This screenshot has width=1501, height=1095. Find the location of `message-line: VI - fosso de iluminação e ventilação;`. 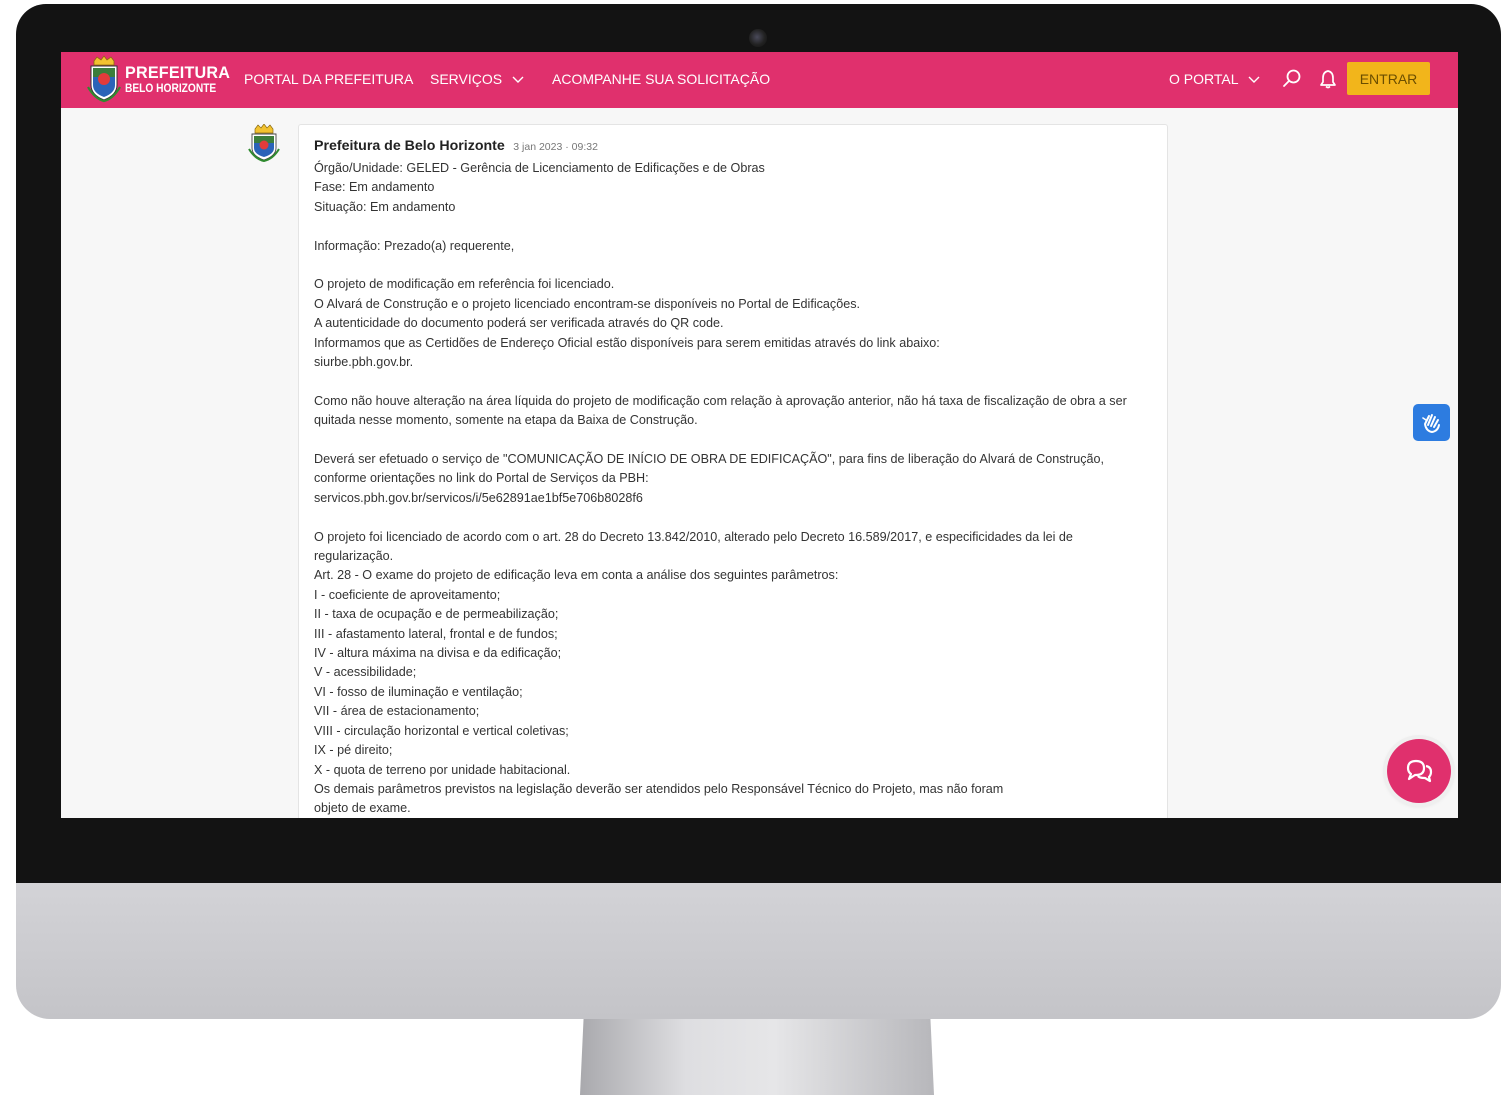

message-line: VI - fosso de iluminação e ventilação; is located at coordinates (418, 691).